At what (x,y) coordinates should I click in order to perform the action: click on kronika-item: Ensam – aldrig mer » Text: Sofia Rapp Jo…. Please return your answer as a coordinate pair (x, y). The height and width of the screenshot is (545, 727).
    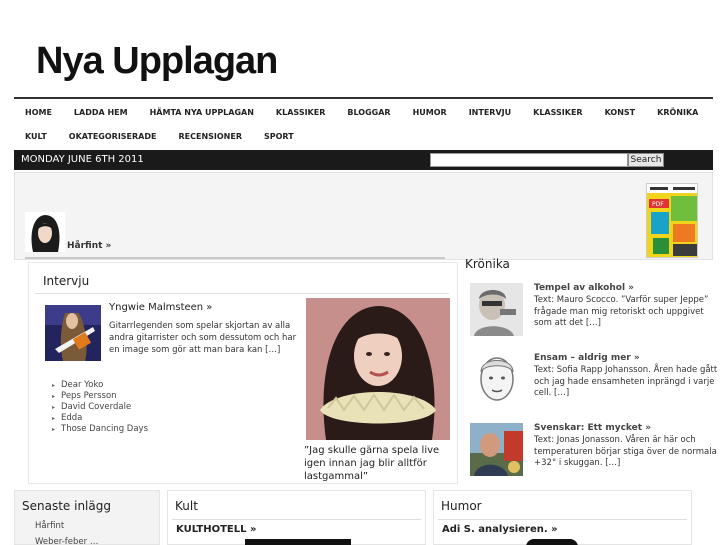
    Looking at the image, I should click on (597, 381).